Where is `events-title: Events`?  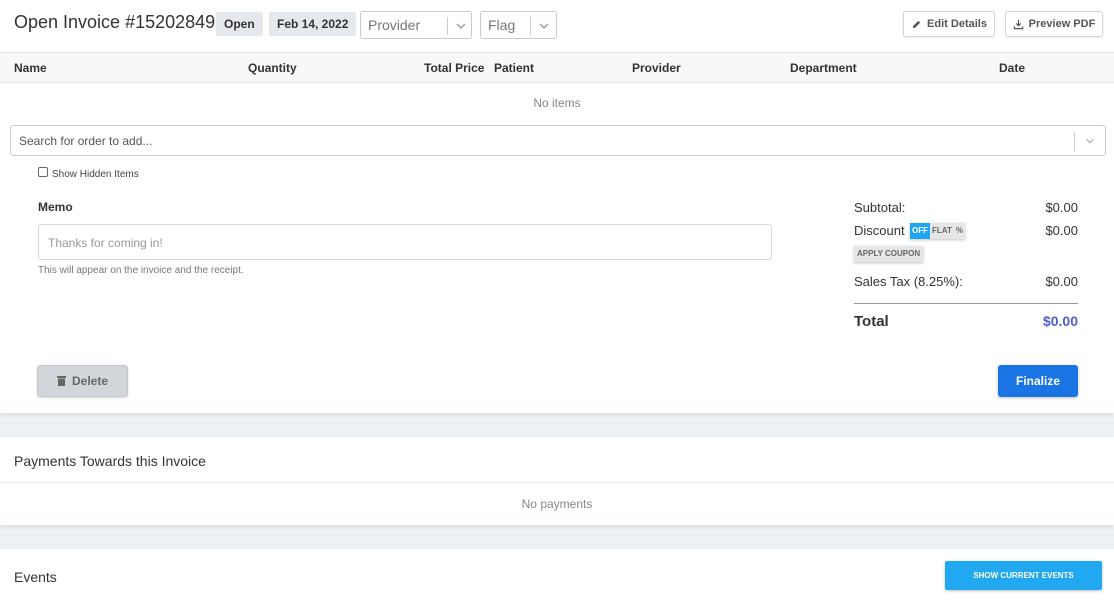 events-title: Events is located at coordinates (35, 577).